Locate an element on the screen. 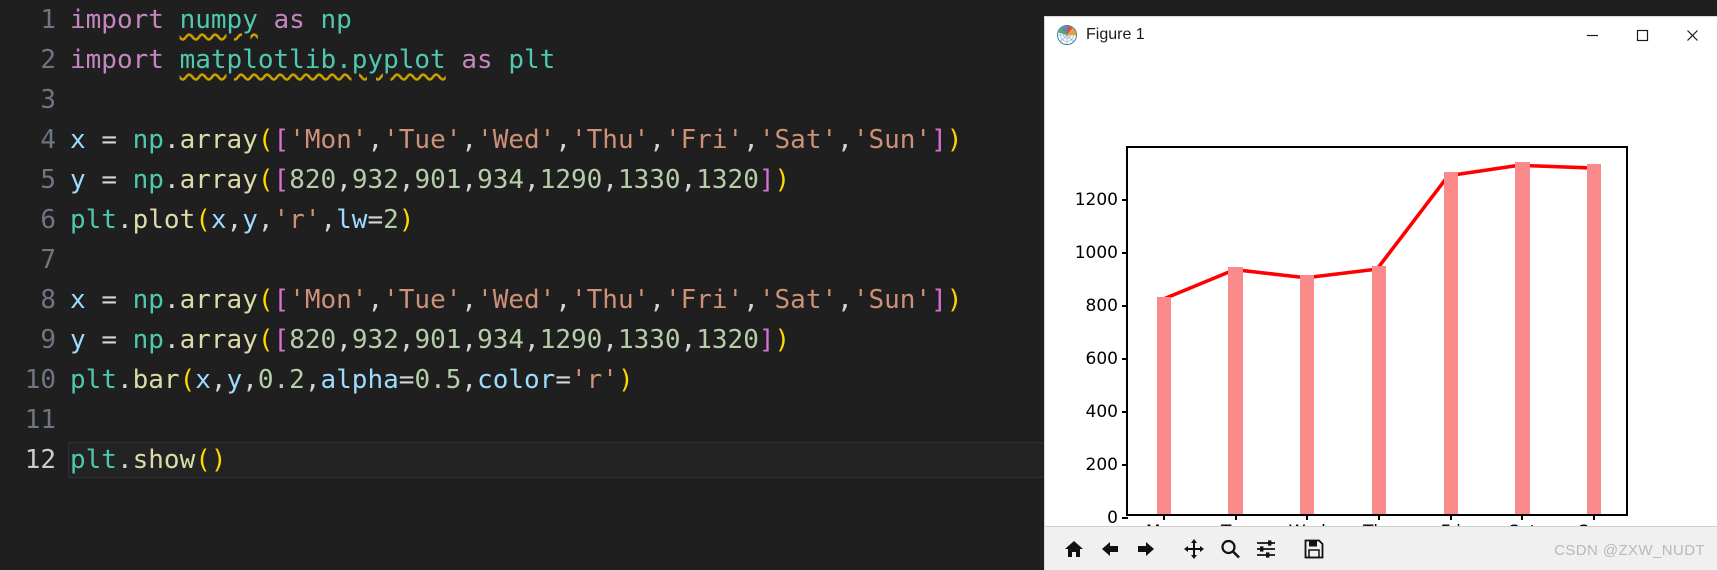 Image resolution: width=1717 pixels, height=570 pixels. code-token: color is located at coordinates (516, 380).